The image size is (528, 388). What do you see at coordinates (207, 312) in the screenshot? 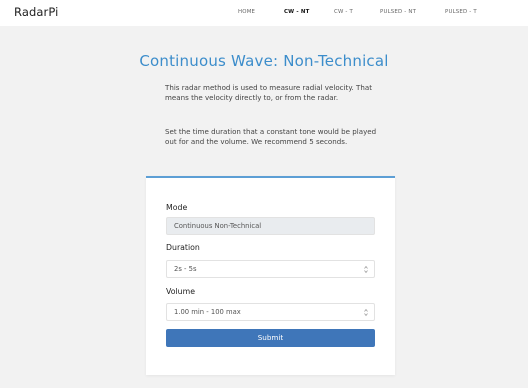
I see `volume-value: 1.00 min - 100 max` at bounding box center [207, 312].